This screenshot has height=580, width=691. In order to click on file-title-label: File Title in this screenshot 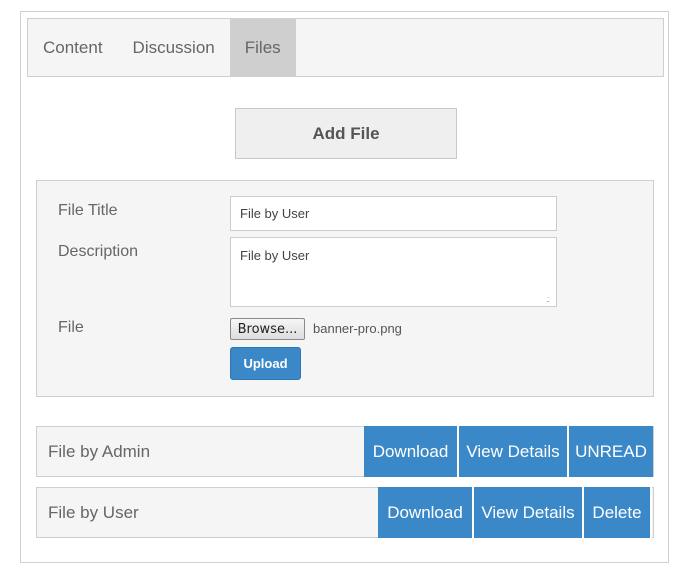, I will do `click(88, 210)`.